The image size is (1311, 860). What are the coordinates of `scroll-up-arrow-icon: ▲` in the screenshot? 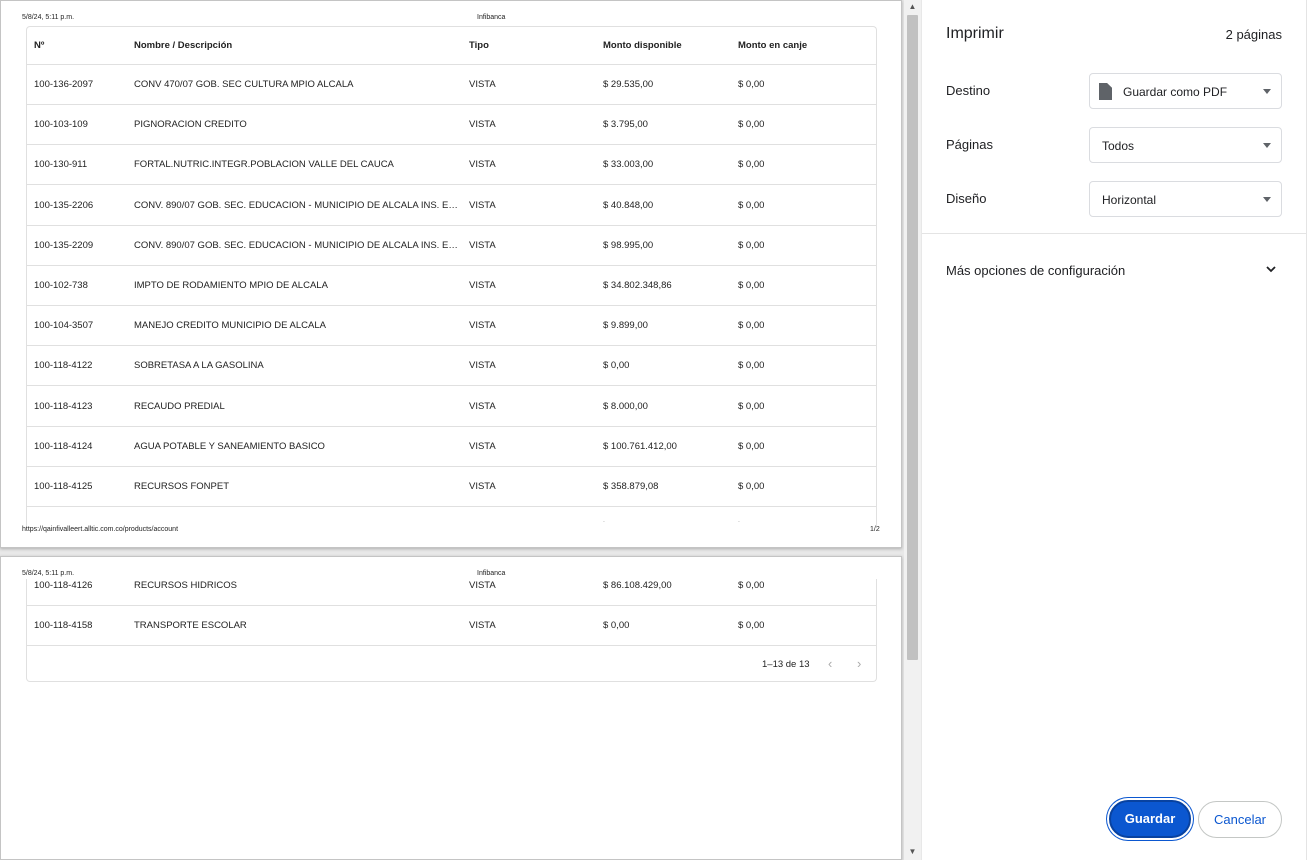 It's located at (912, 7).